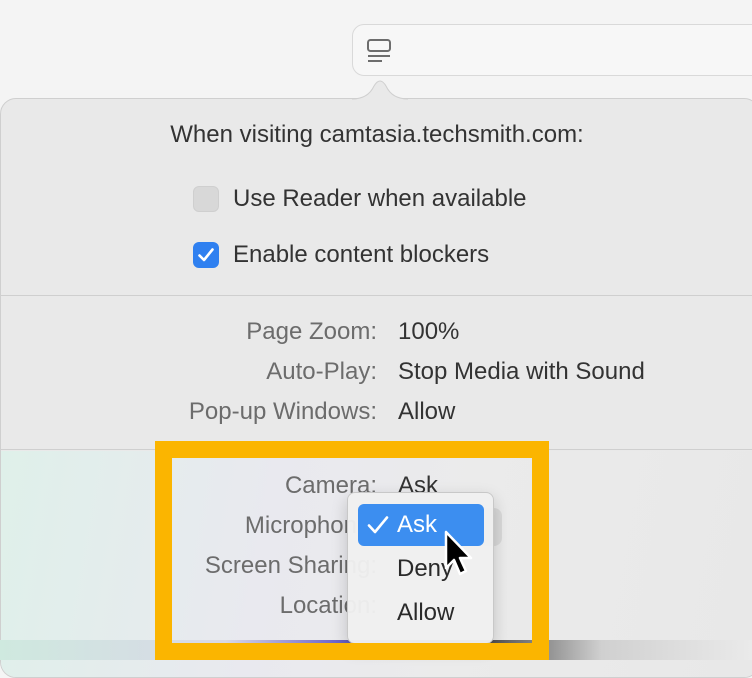 Image resolution: width=752 pixels, height=678 pixels. Describe the element at coordinates (311, 331) in the screenshot. I see `page-zoom-label: Page Zoom:` at that location.